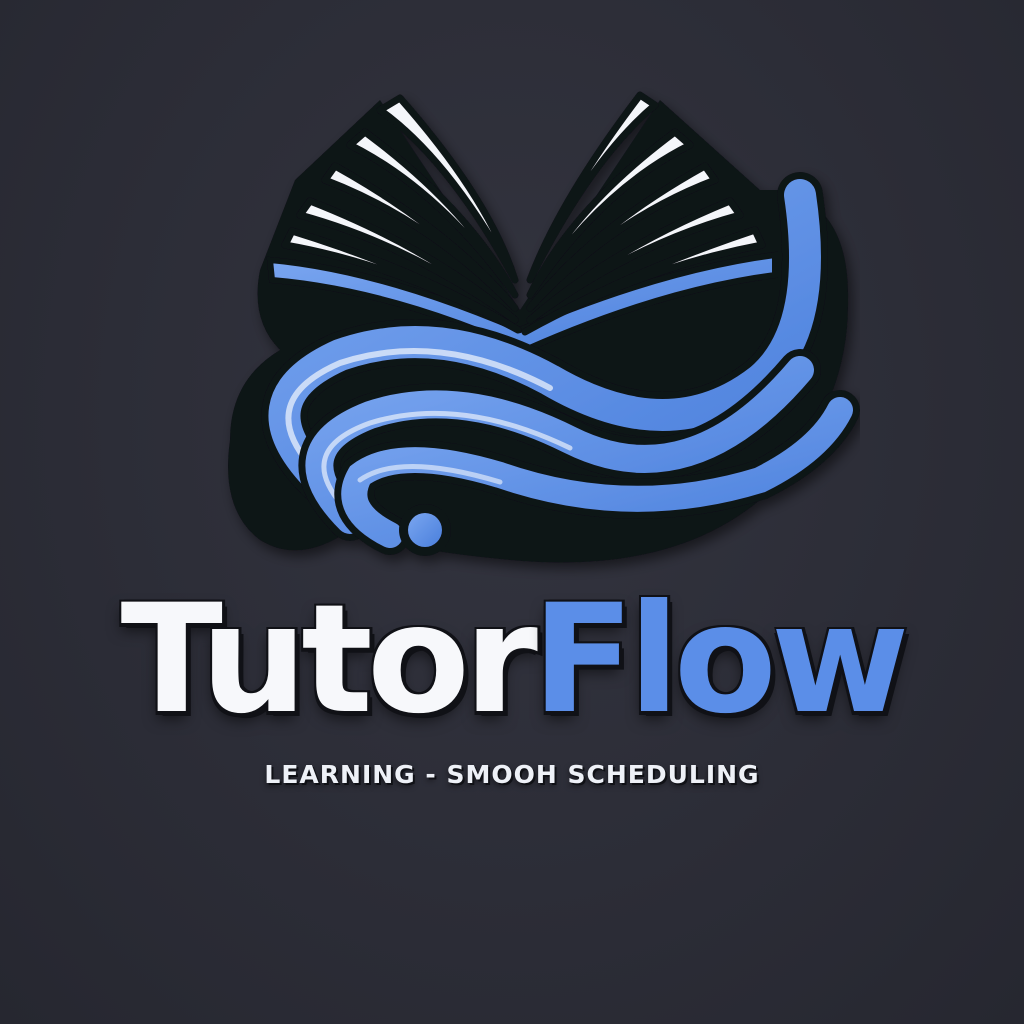 The width and height of the screenshot is (1024, 1024). I want to click on brand-tagline: LEARNING - SMOOH SCHEDULING, so click(512, 774).